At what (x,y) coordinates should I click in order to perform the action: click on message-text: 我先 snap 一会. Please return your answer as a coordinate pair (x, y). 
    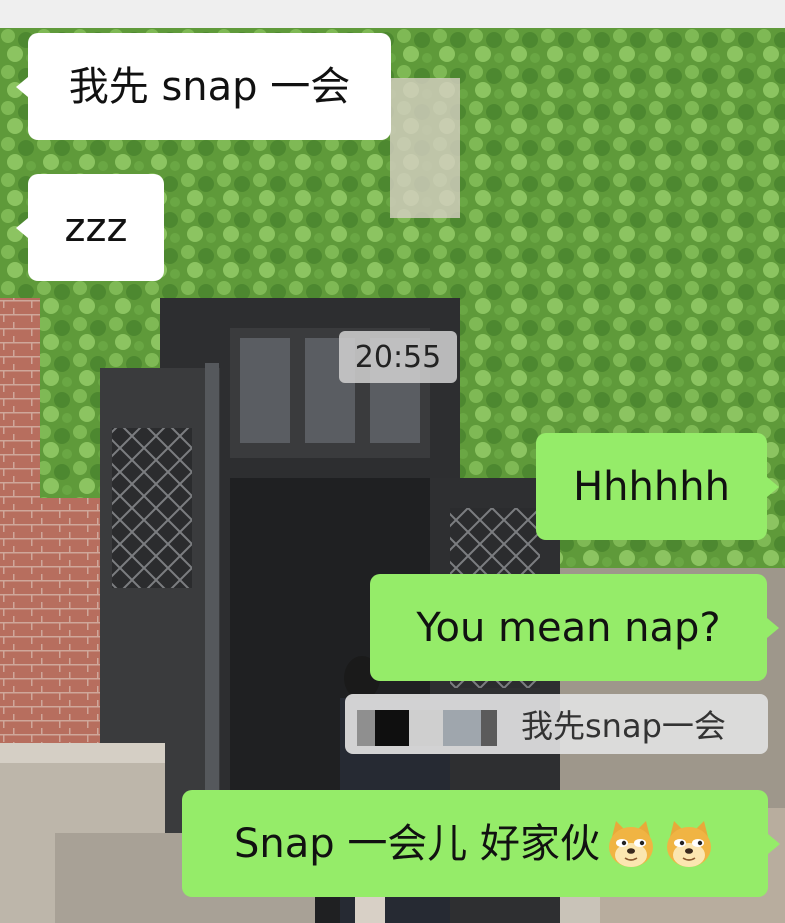
    Looking at the image, I should click on (209, 86).